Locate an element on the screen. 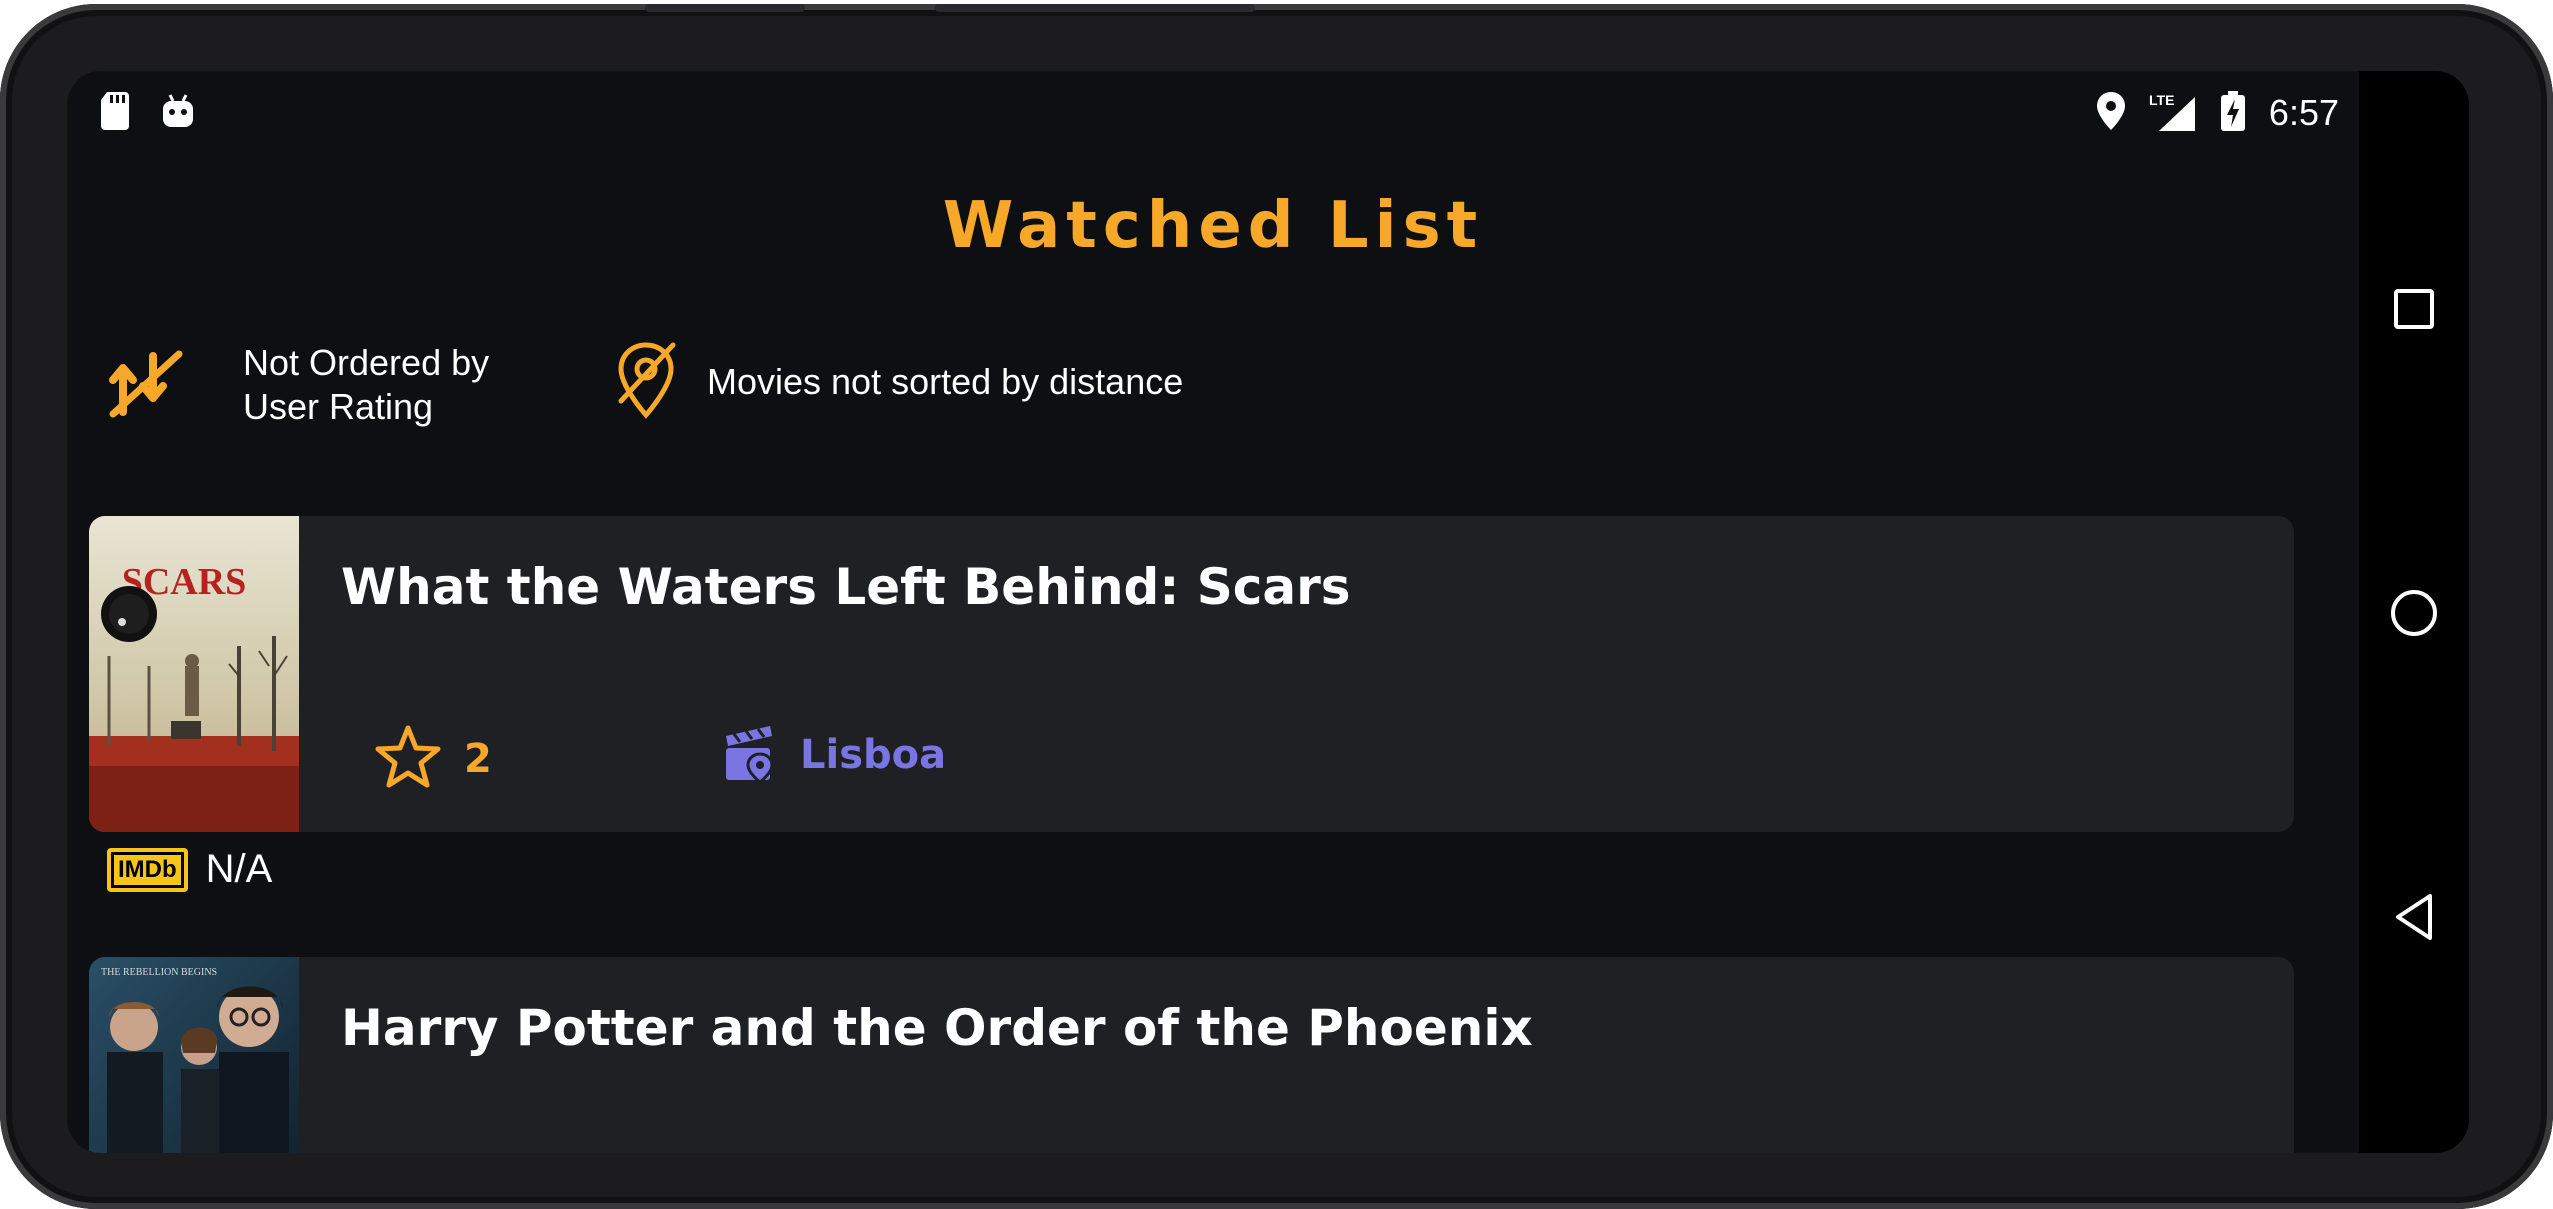 Image resolution: width=2553 pixels, height=1209 pixels. rating-order-toggle: Not Ordered by User Rating is located at coordinates (326, 385).